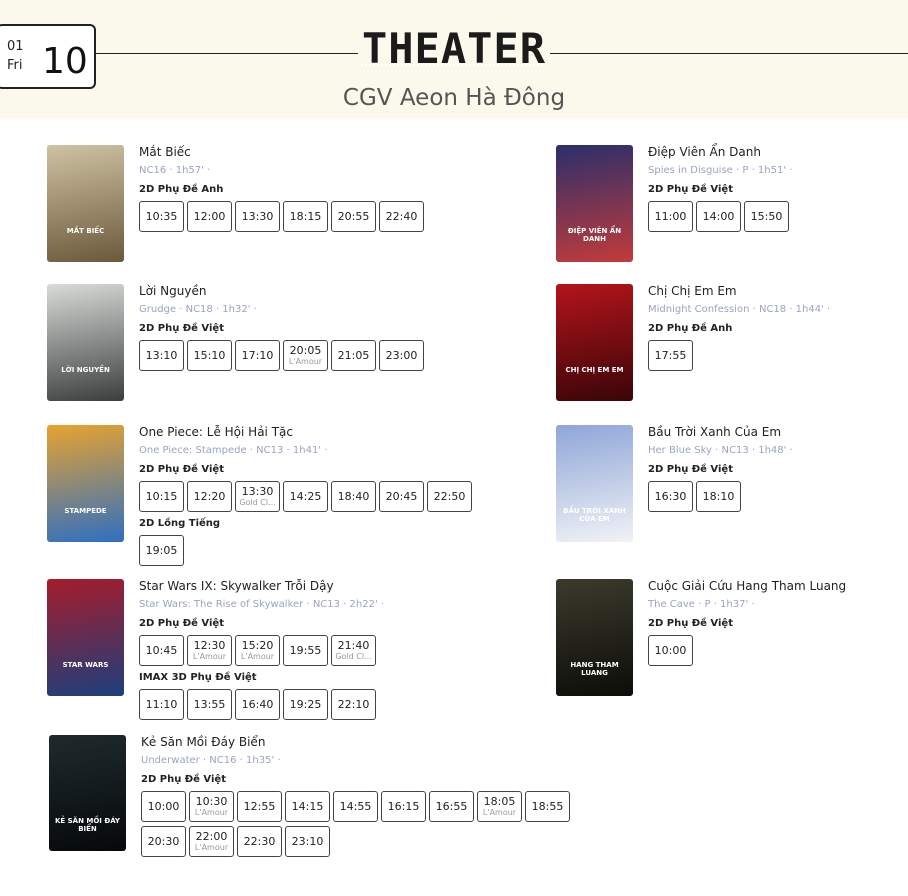 Image resolution: width=908 pixels, height=896 pixels. I want to click on movie-poster: HANG THAM LUANG, so click(594, 637).